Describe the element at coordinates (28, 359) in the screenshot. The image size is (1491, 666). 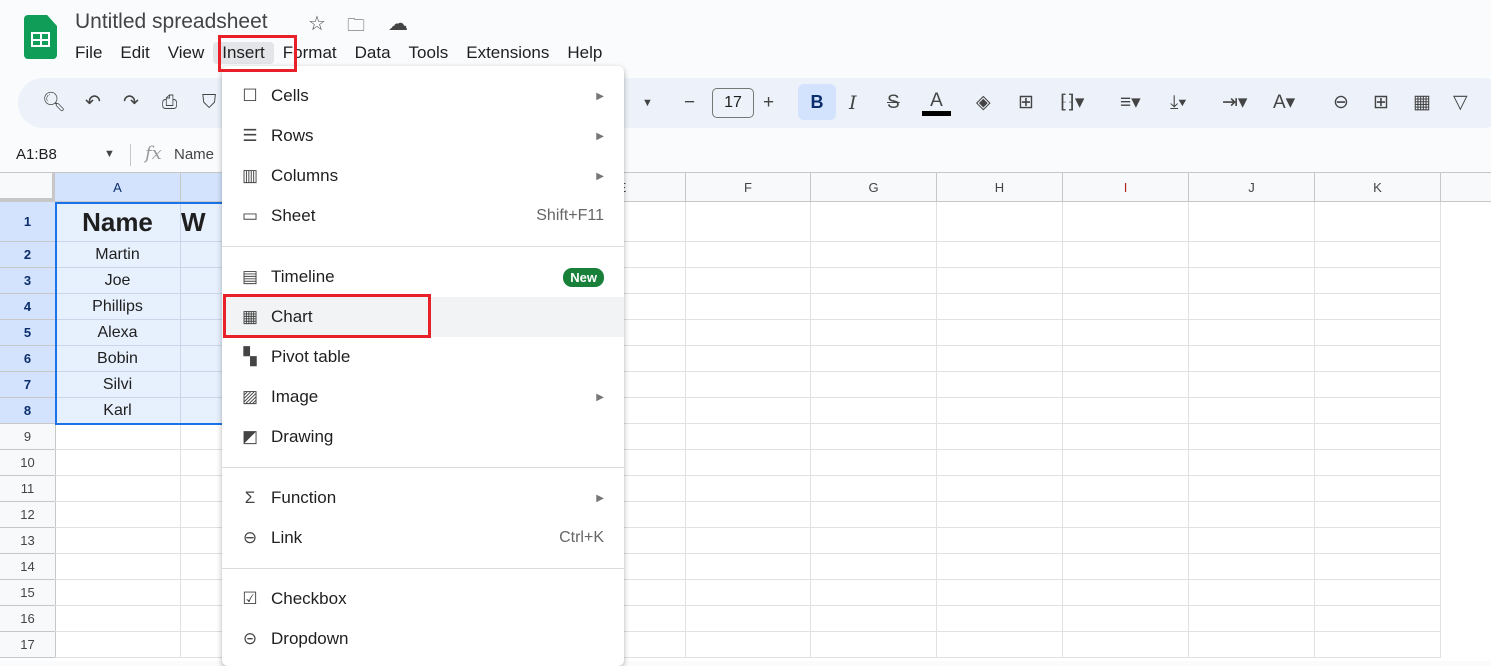
I see `row-header-6: 6` at that location.